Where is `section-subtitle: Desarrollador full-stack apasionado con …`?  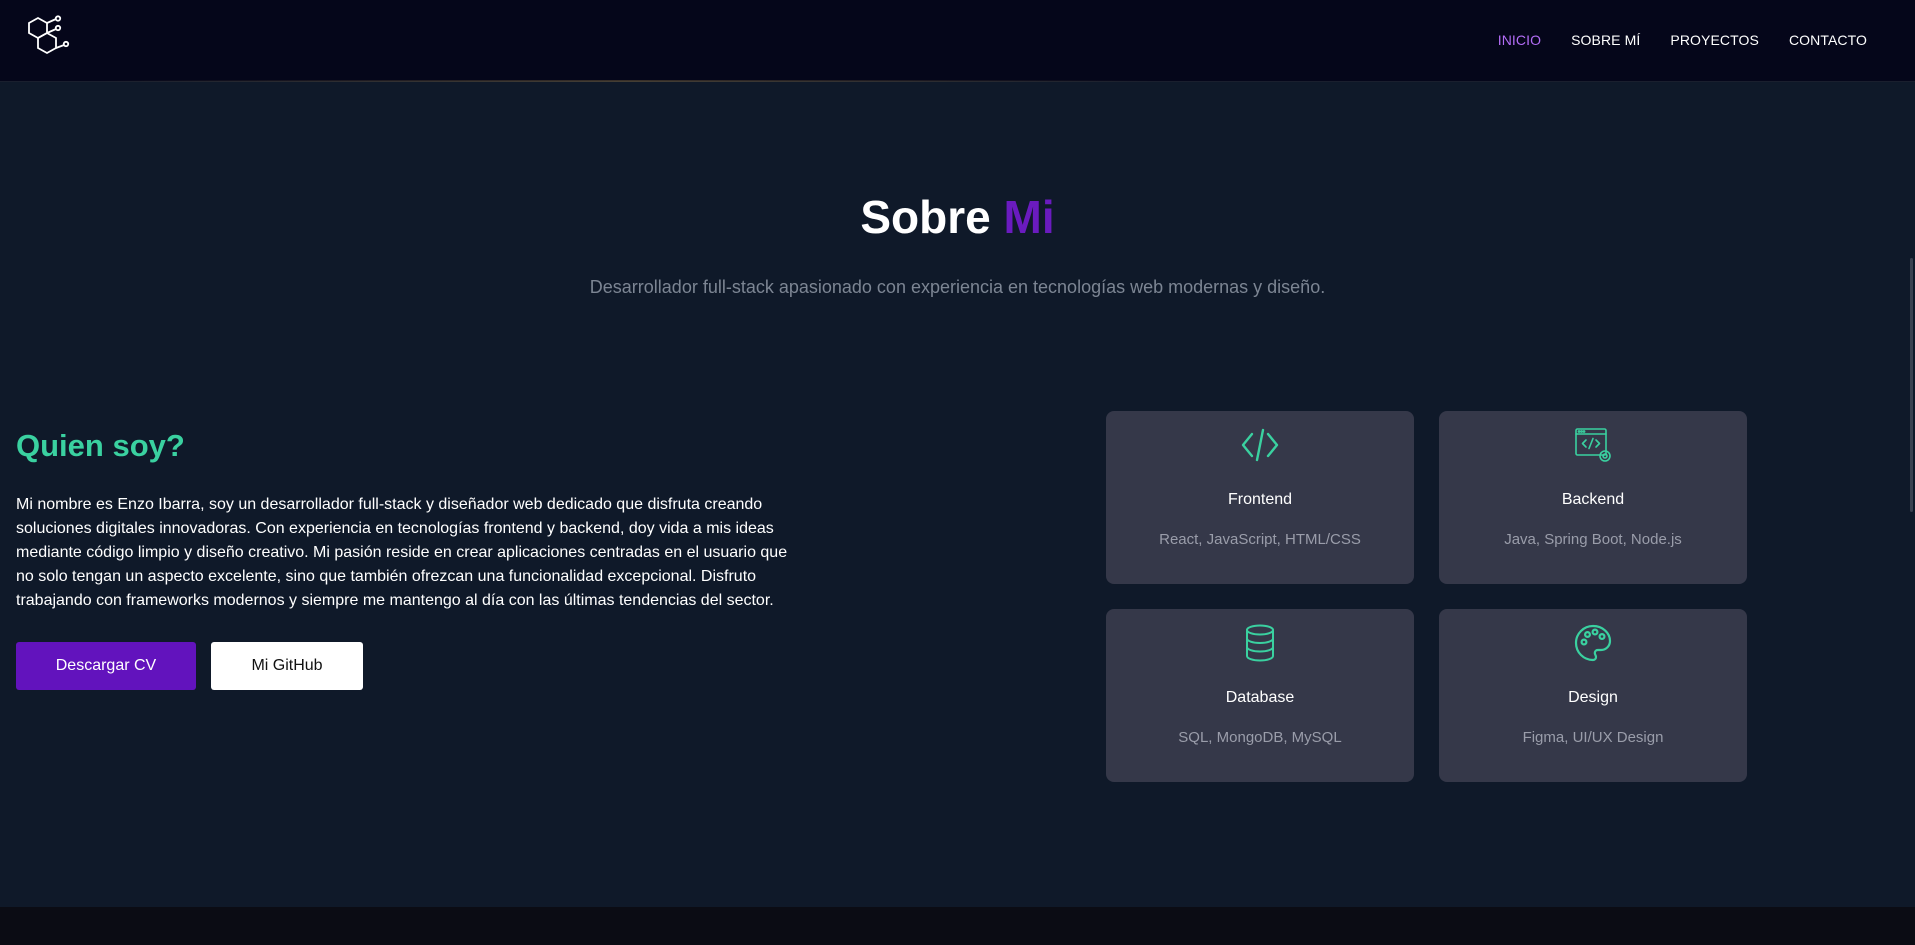 section-subtitle: Desarrollador full-stack apasionado con … is located at coordinates (957, 287).